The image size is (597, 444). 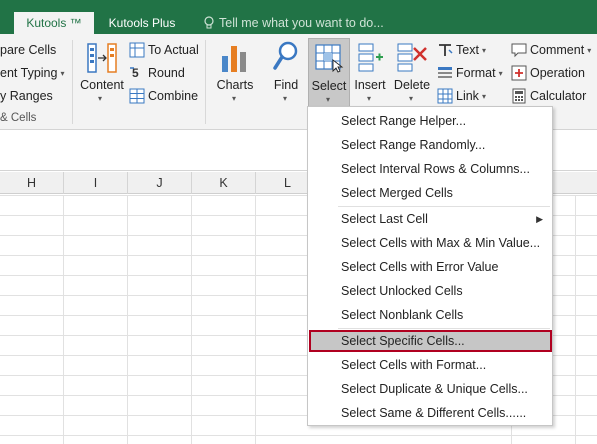 I want to click on comment-button: Comment, so click(x=560, y=50).